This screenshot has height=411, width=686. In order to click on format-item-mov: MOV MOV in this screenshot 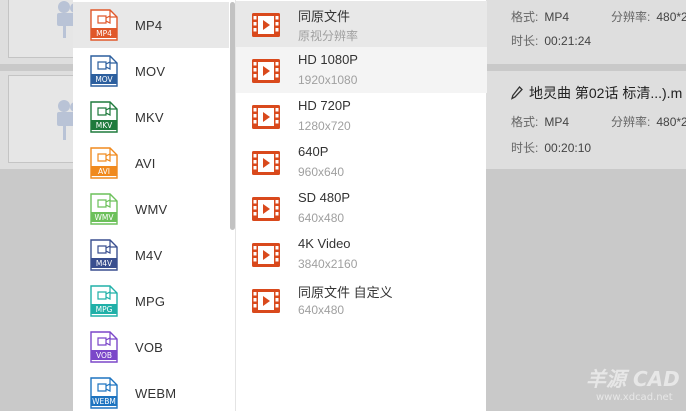, I will do `click(151, 71)`.